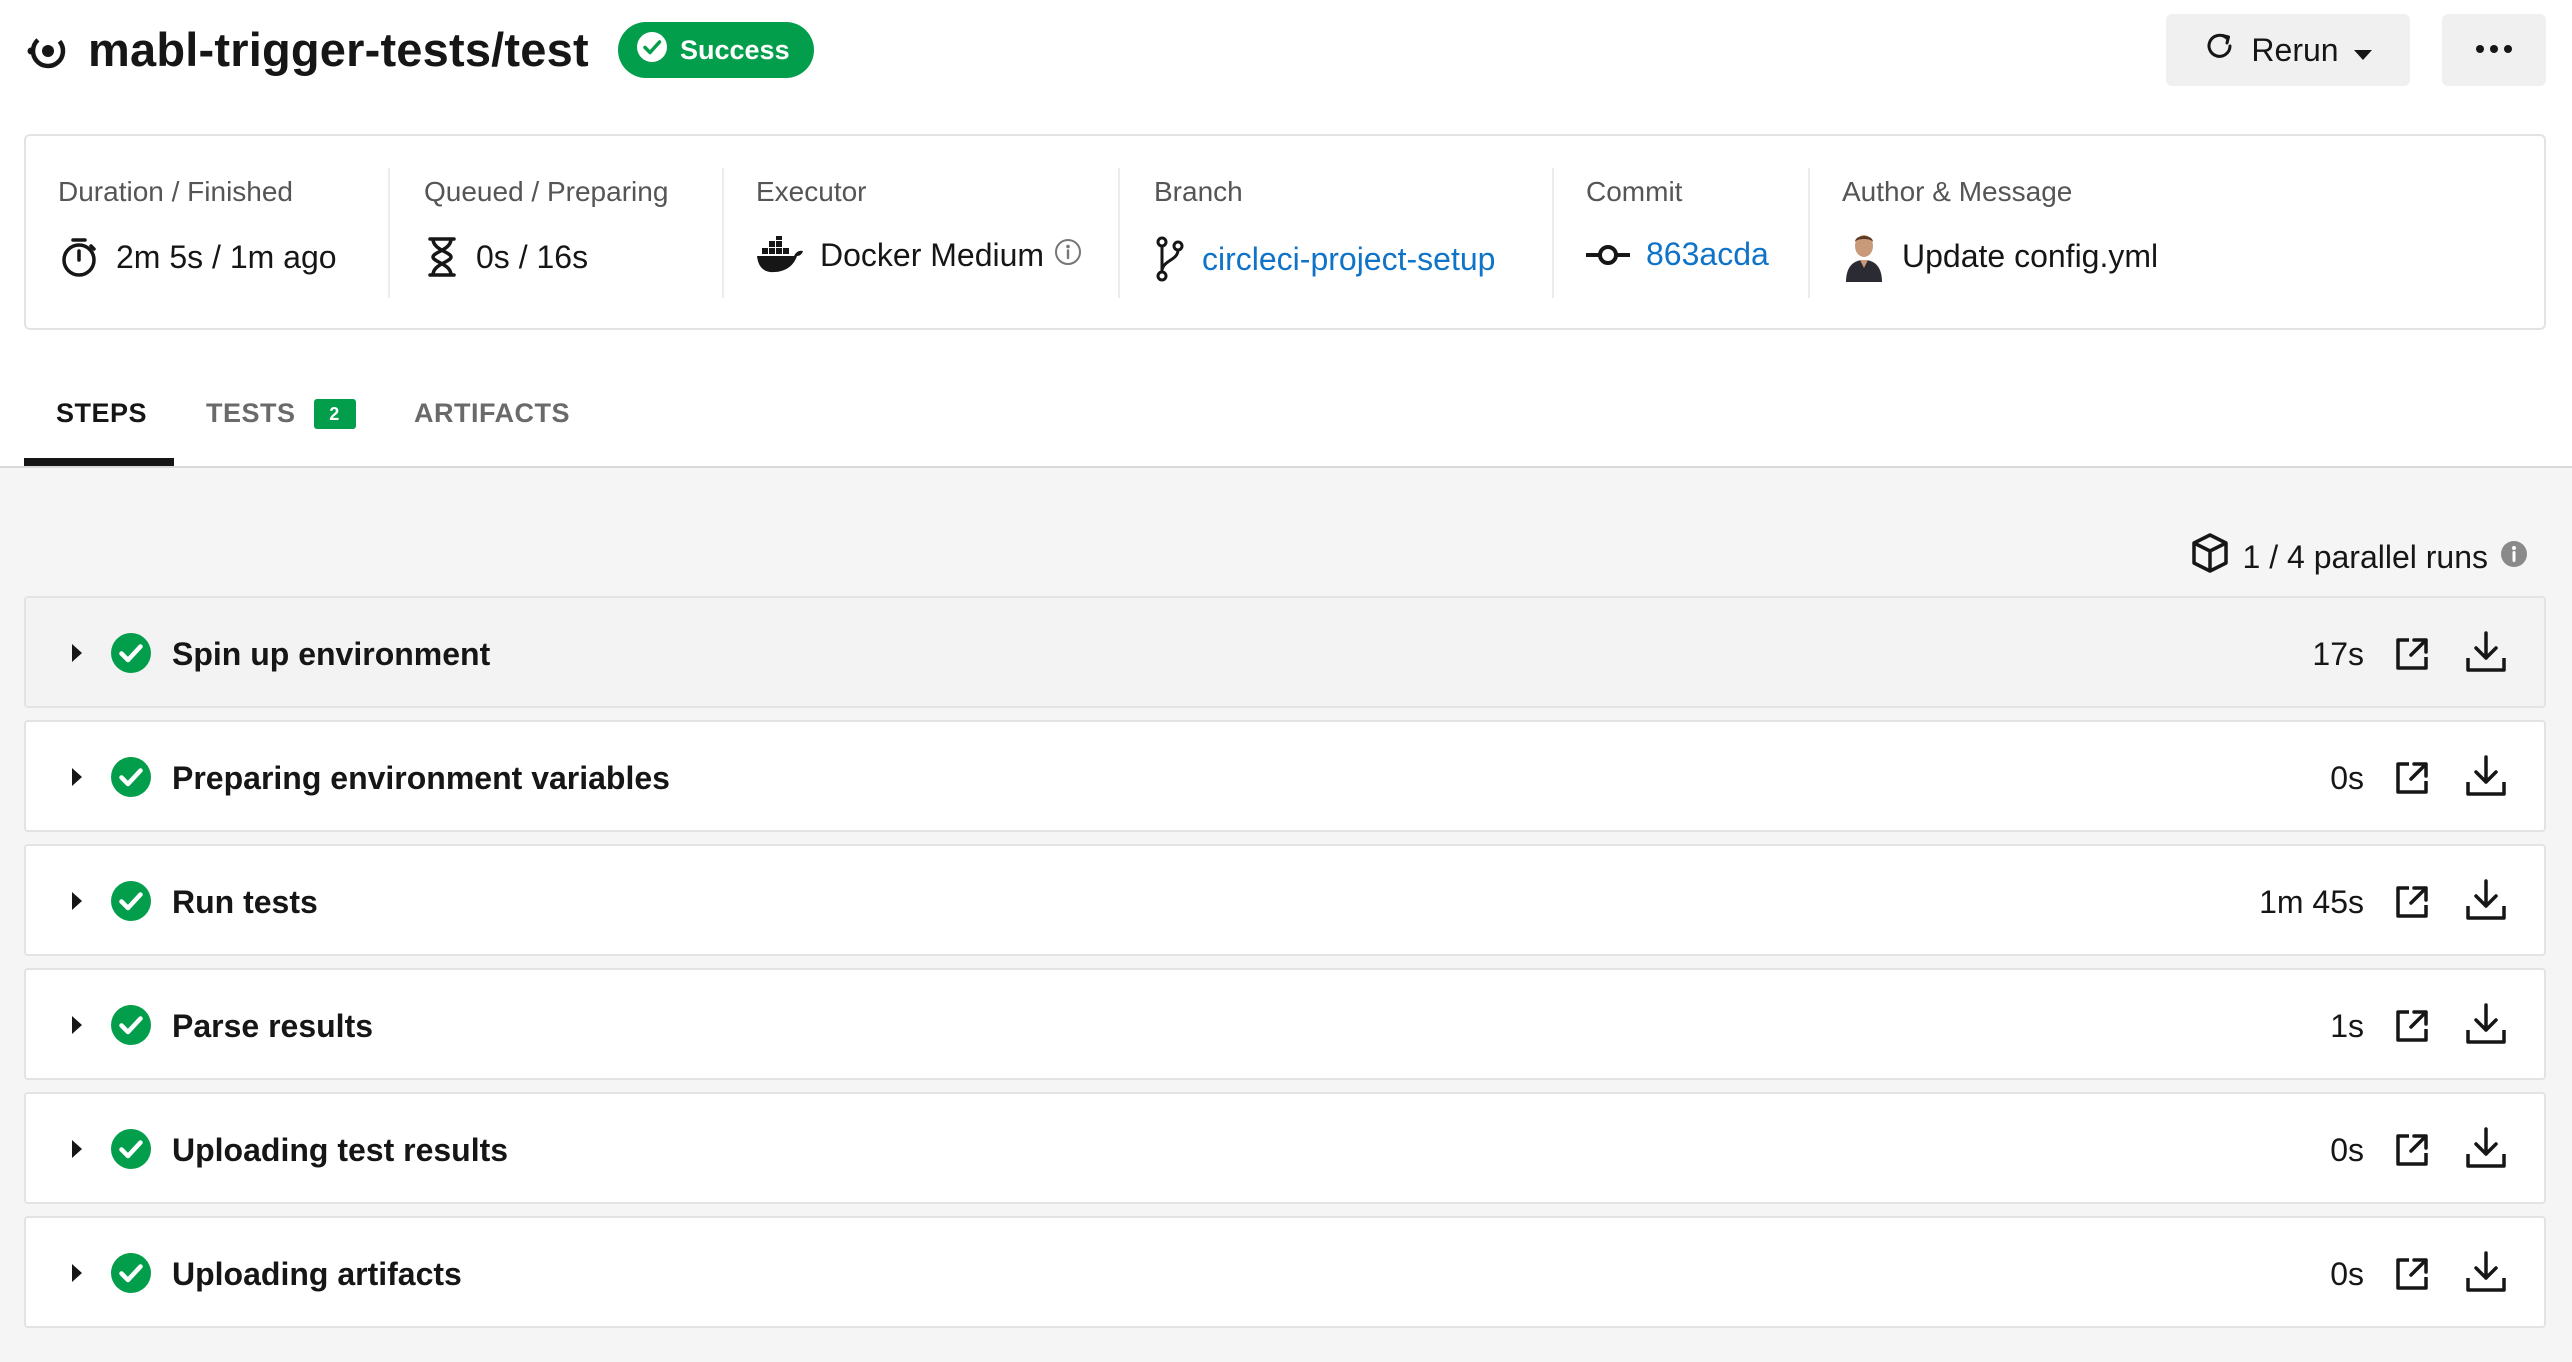  I want to click on step-row: Parse results 1s, so click(1285, 1024).